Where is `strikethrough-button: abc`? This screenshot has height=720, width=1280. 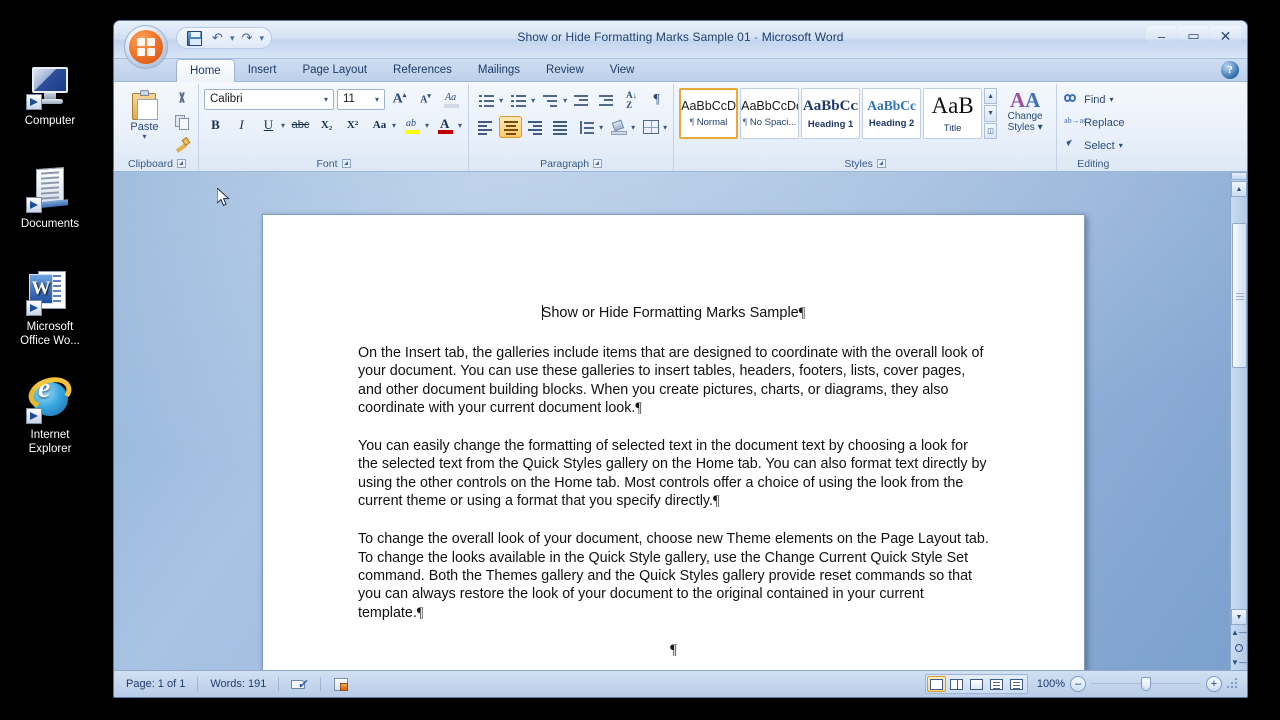 strikethrough-button: abc is located at coordinates (300, 125).